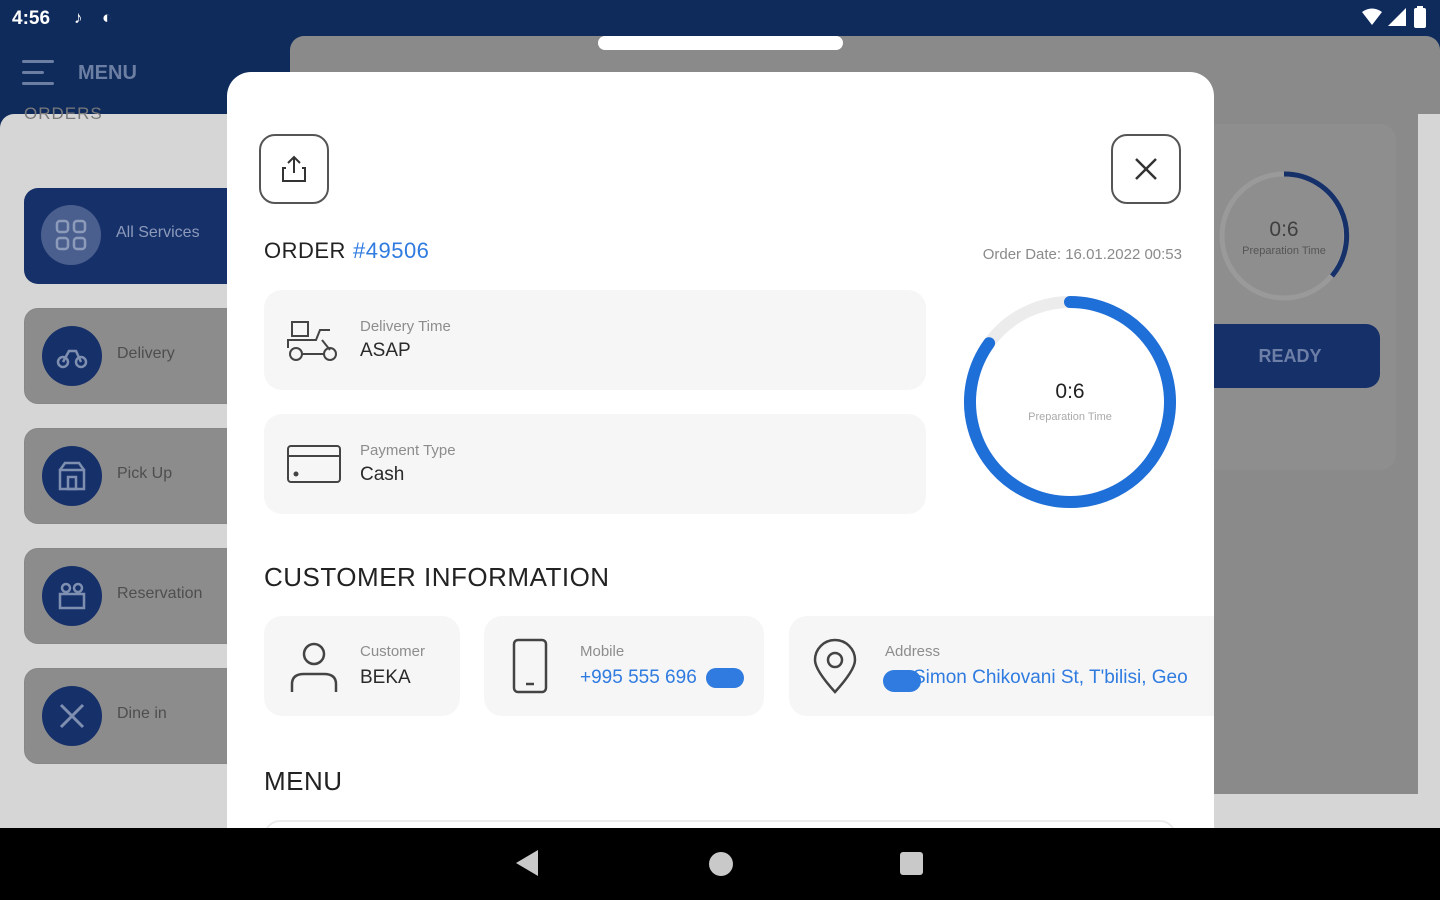 Image resolution: width=1440 pixels, height=900 pixels. Describe the element at coordinates (305, 250) in the screenshot. I see `order-label: ORDER` at that location.